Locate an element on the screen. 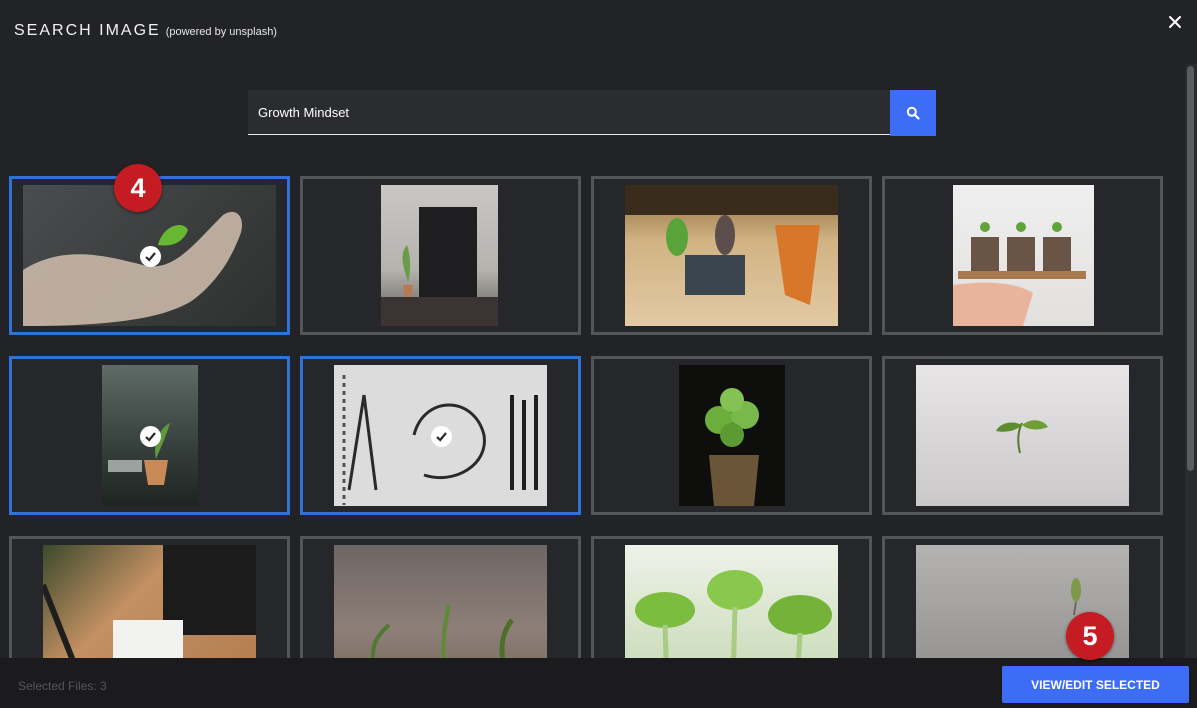 This screenshot has height=708, width=1197. view-edit-selected-button: VIEW/EDIT SELECTED is located at coordinates (1095, 684).